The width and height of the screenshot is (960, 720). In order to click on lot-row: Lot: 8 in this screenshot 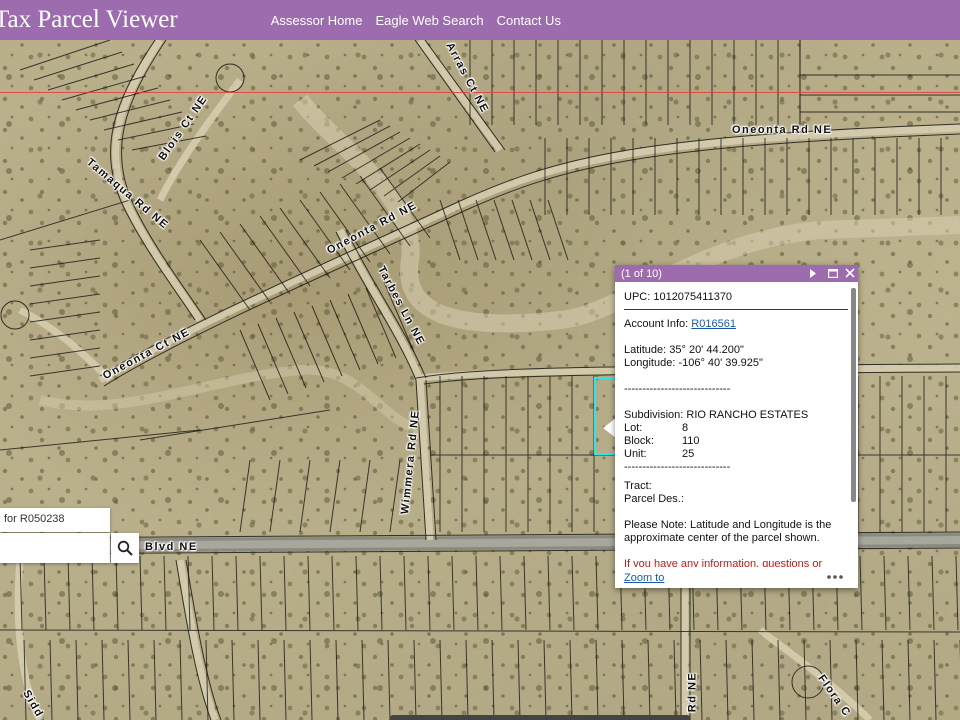, I will do `click(739, 428)`.